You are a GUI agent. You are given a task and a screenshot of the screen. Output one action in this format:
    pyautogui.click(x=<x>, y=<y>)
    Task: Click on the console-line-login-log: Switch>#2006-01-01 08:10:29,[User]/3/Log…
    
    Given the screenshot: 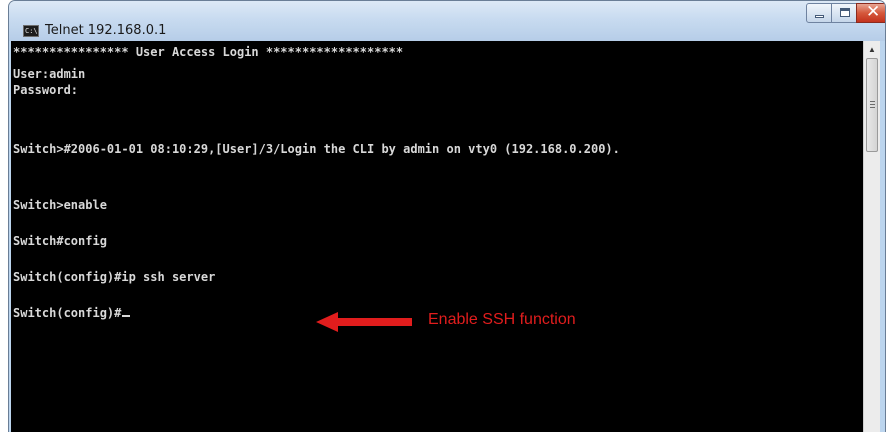 What is the action you would take?
    pyautogui.click(x=316, y=149)
    